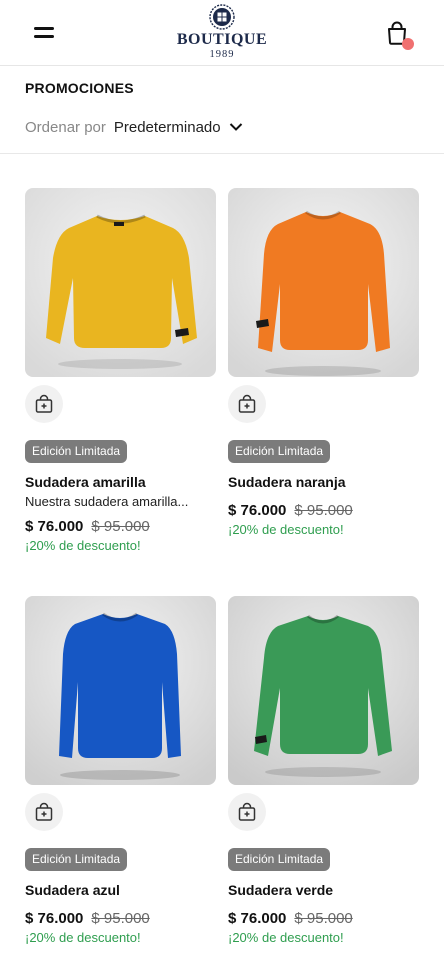 The height and width of the screenshot is (960, 444). Describe the element at coordinates (222, 153) in the screenshot. I see `divider` at that location.